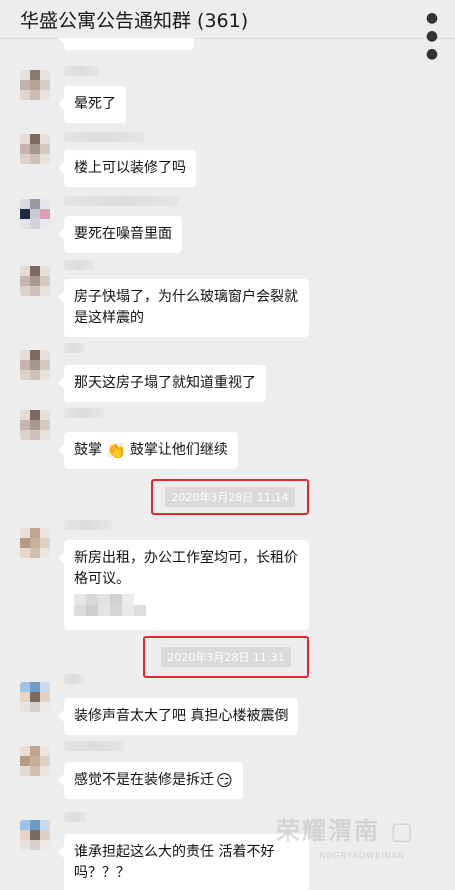 The image size is (455, 890). Describe the element at coordinates (181, 716) in the screenshot. I see `message-text: 装修声音太大了吧 真担心楼被震倒` at that location.